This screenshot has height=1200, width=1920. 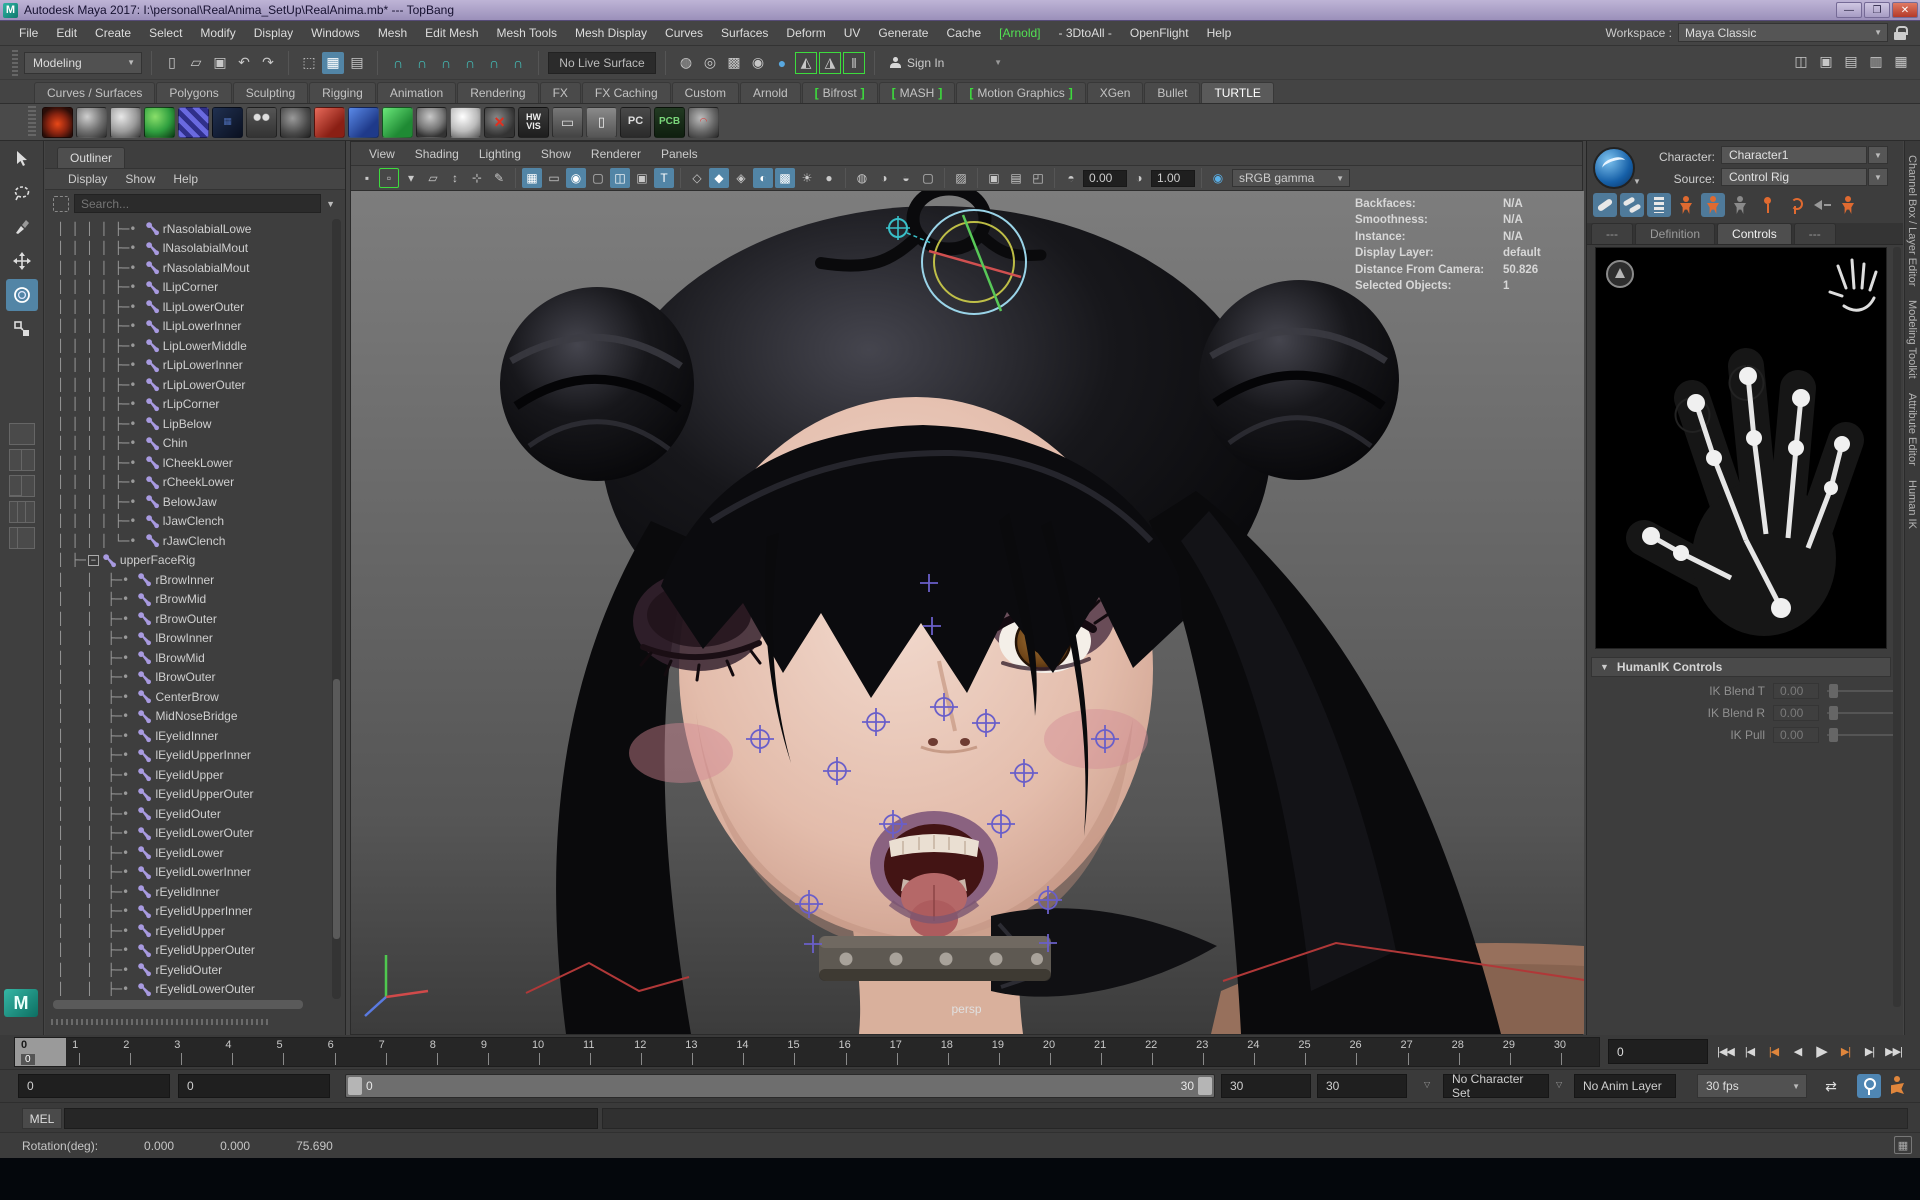 I want to click on shelf-icon-sphere-gray, so click(x=91, y=122).